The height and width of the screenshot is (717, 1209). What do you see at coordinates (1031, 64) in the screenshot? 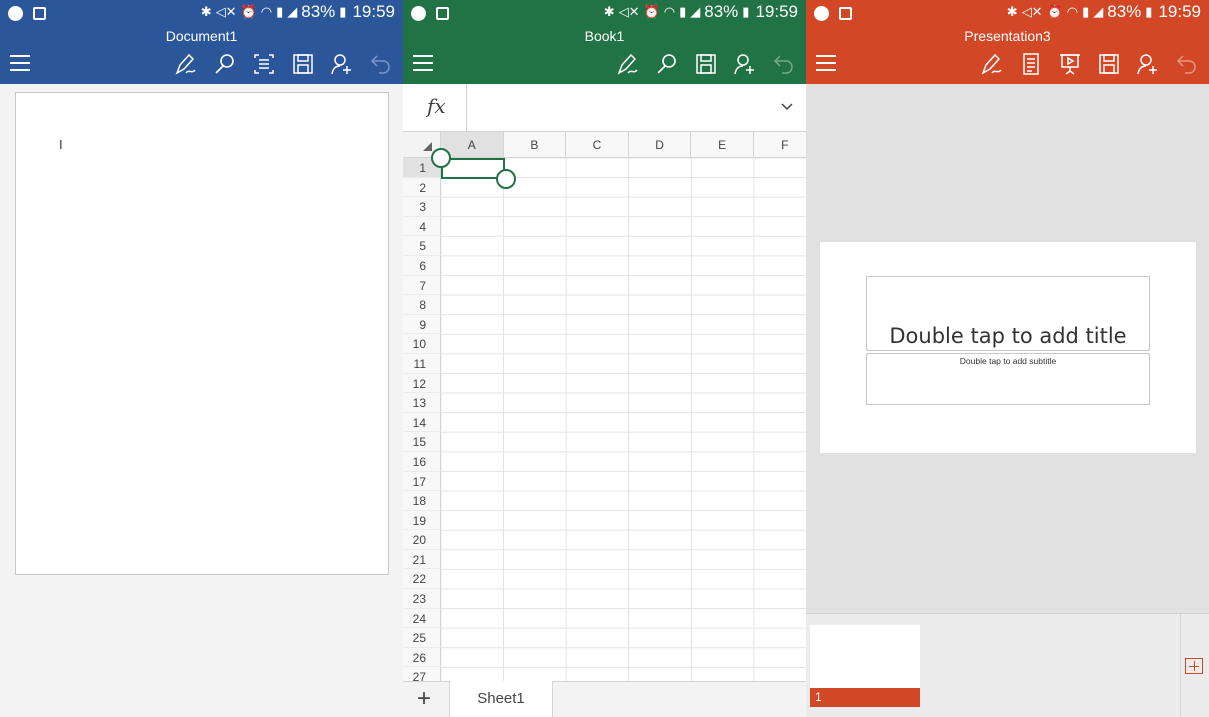
I see `notes-icon` at bounding box center [1031, 64].